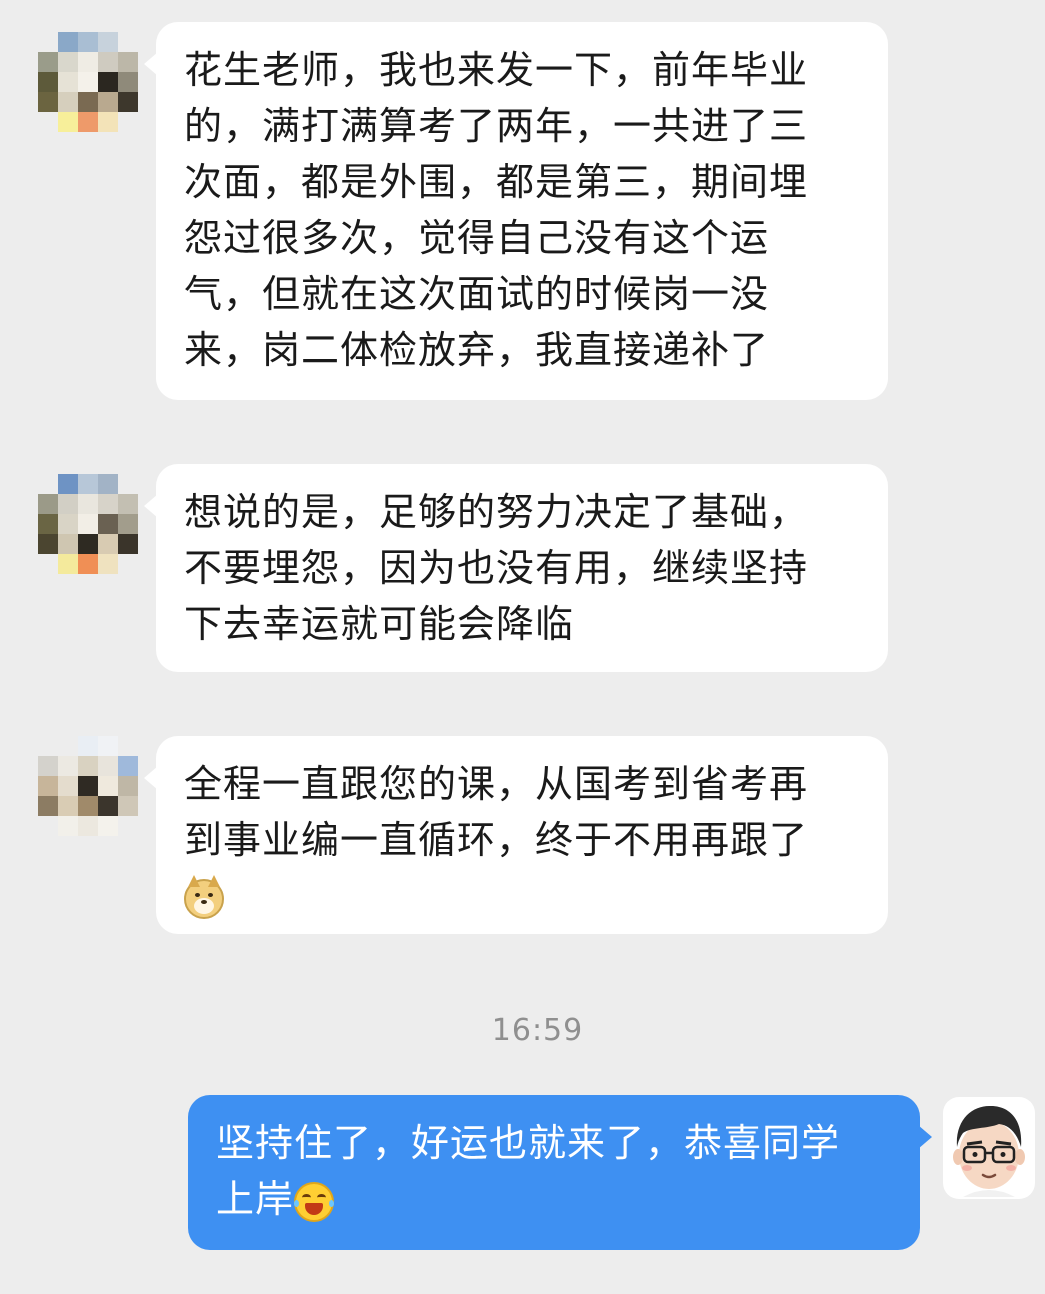 Image resolution: width=1045 pixels, height=1294 pixels. Describe the element at coordinates (522, 896) in the screenshot. I see `message-emoji-line` at that location.